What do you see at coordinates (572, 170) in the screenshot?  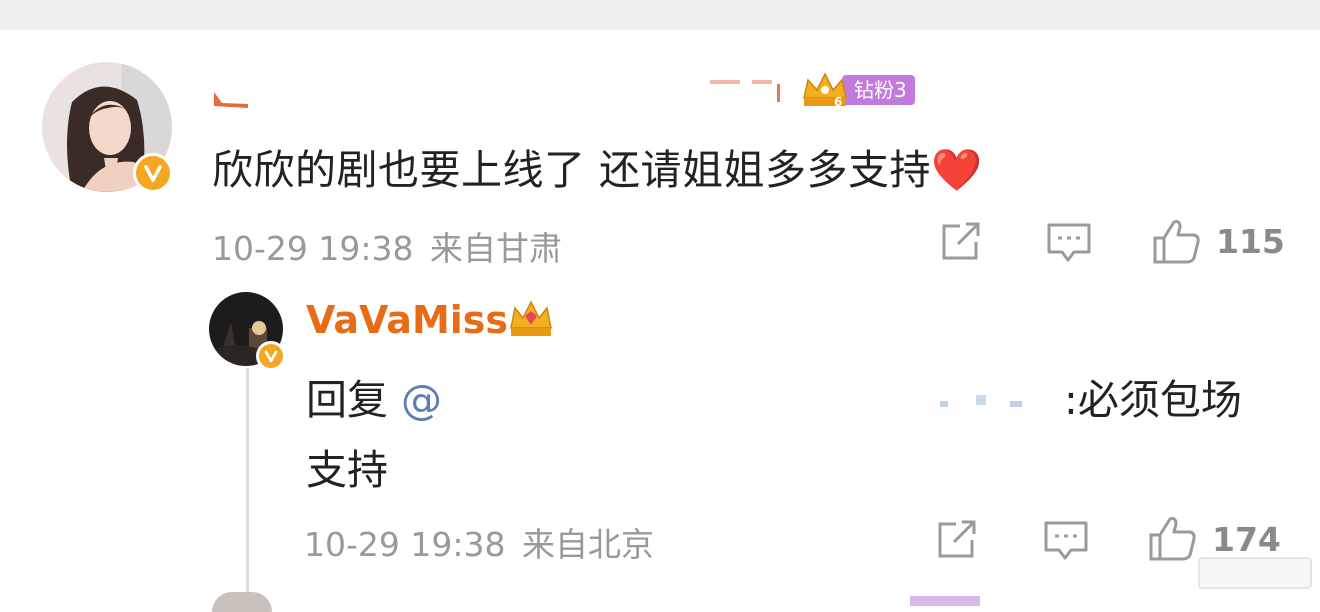 I see `comment-text-body: 欣欣的剧也要上线了 还请姐姐多多支持` at bounding box center [572, 170].